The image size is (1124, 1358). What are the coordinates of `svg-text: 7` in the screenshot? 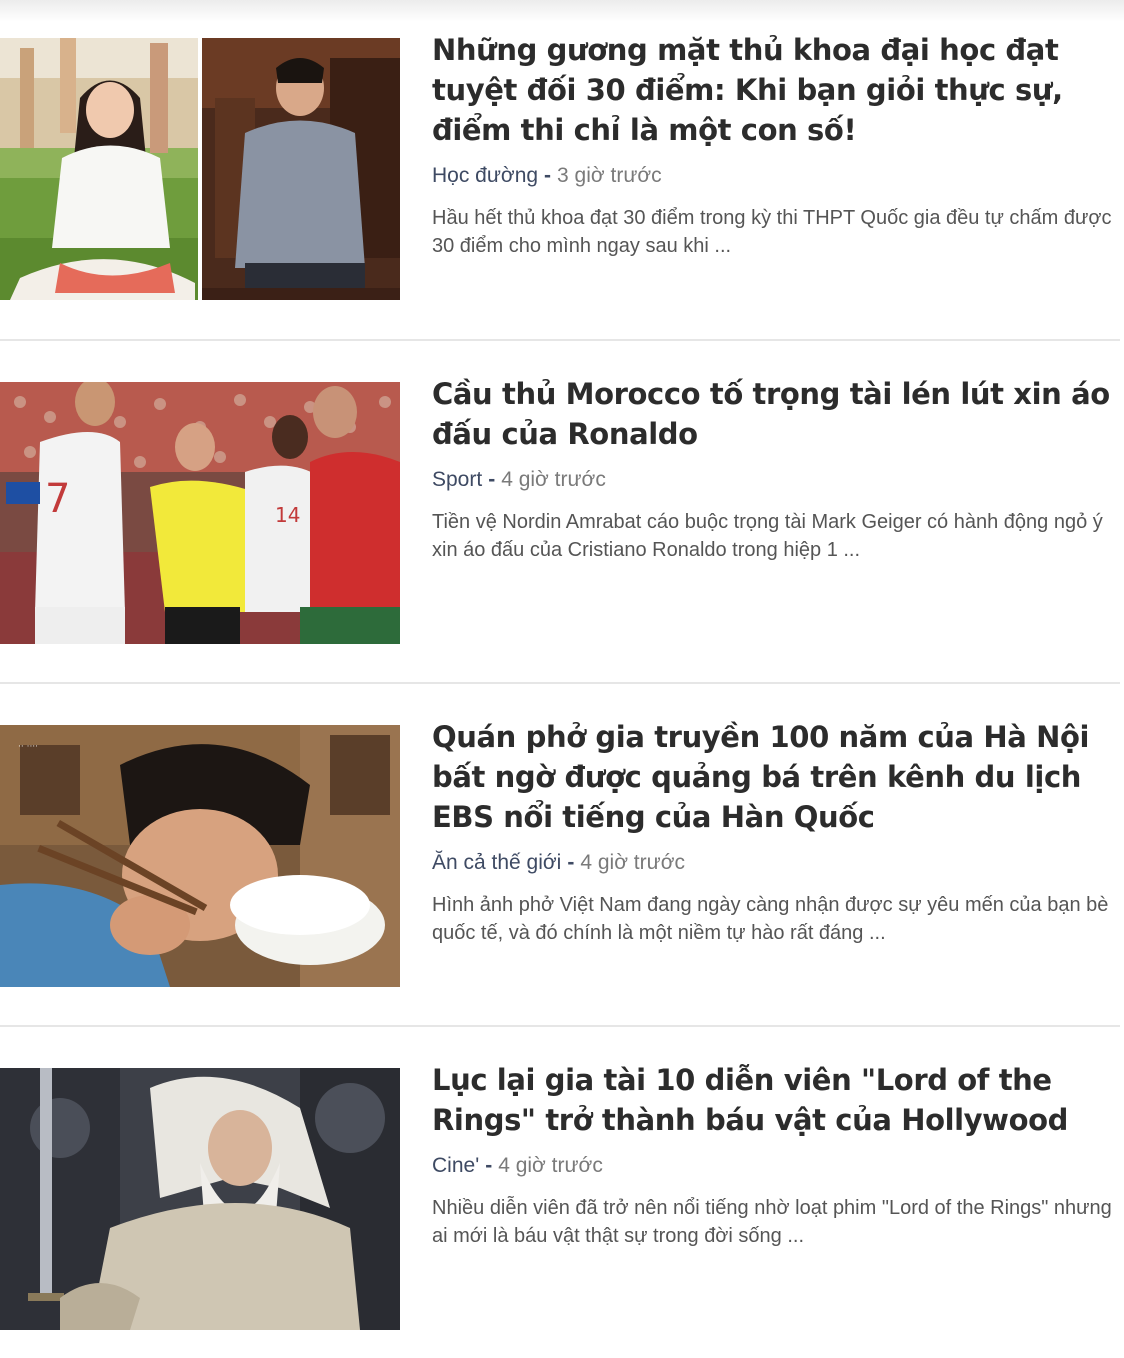 It's located at (57, 499).